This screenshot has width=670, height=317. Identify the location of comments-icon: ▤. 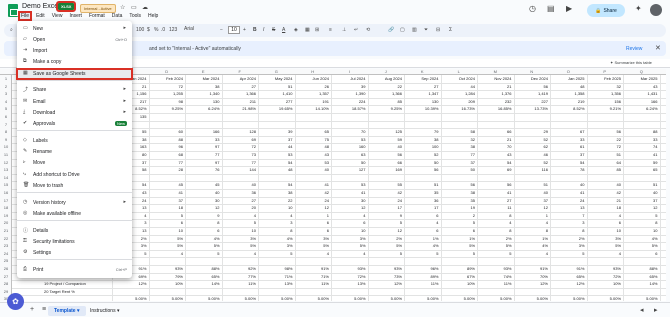
(551, 8).